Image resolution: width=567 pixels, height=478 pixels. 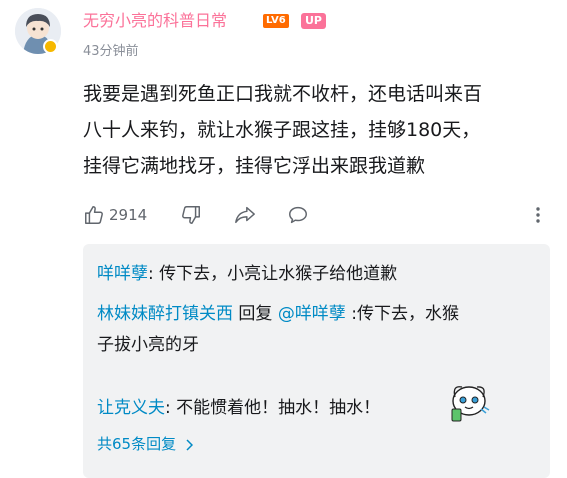 I want to click on reply-text: :传下去，水猴, so click(x=402, y=314).